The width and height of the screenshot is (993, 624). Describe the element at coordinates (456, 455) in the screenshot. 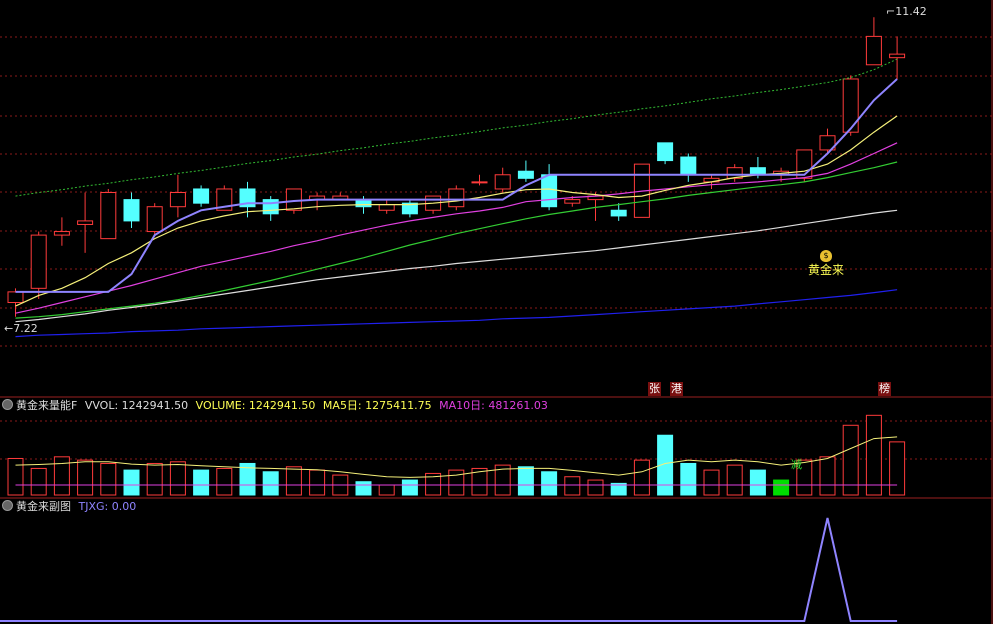

I see `volume-bars` at that location.